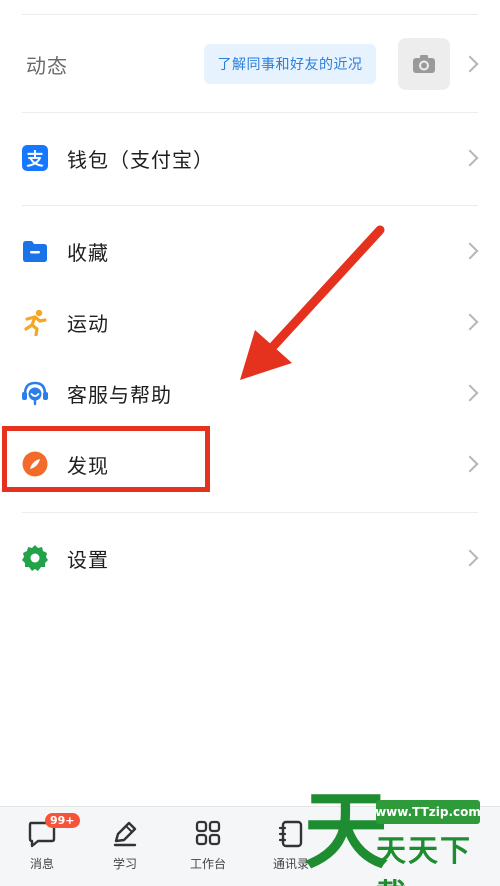 The width and height of the screenshot is (500, 886). Describe the element at coordinates (250, 393) in the screenshot. I see `menu-item-support: 客服与帮助` at that location.